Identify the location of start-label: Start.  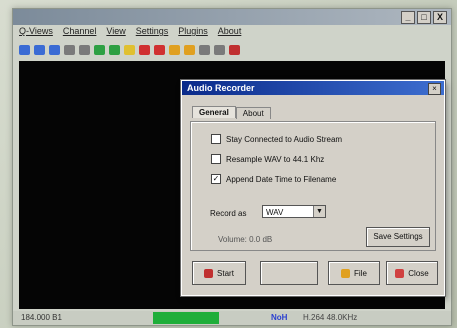
(225, 273).